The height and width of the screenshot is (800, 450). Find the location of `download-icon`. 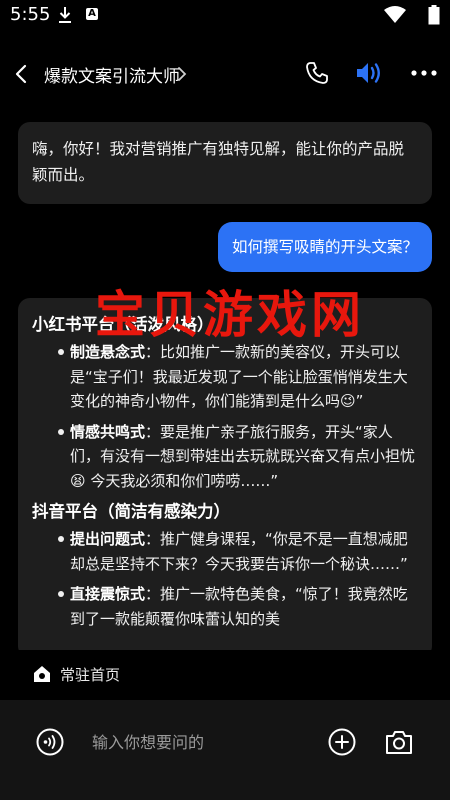

download-icon is located at coordinates (65, 15).